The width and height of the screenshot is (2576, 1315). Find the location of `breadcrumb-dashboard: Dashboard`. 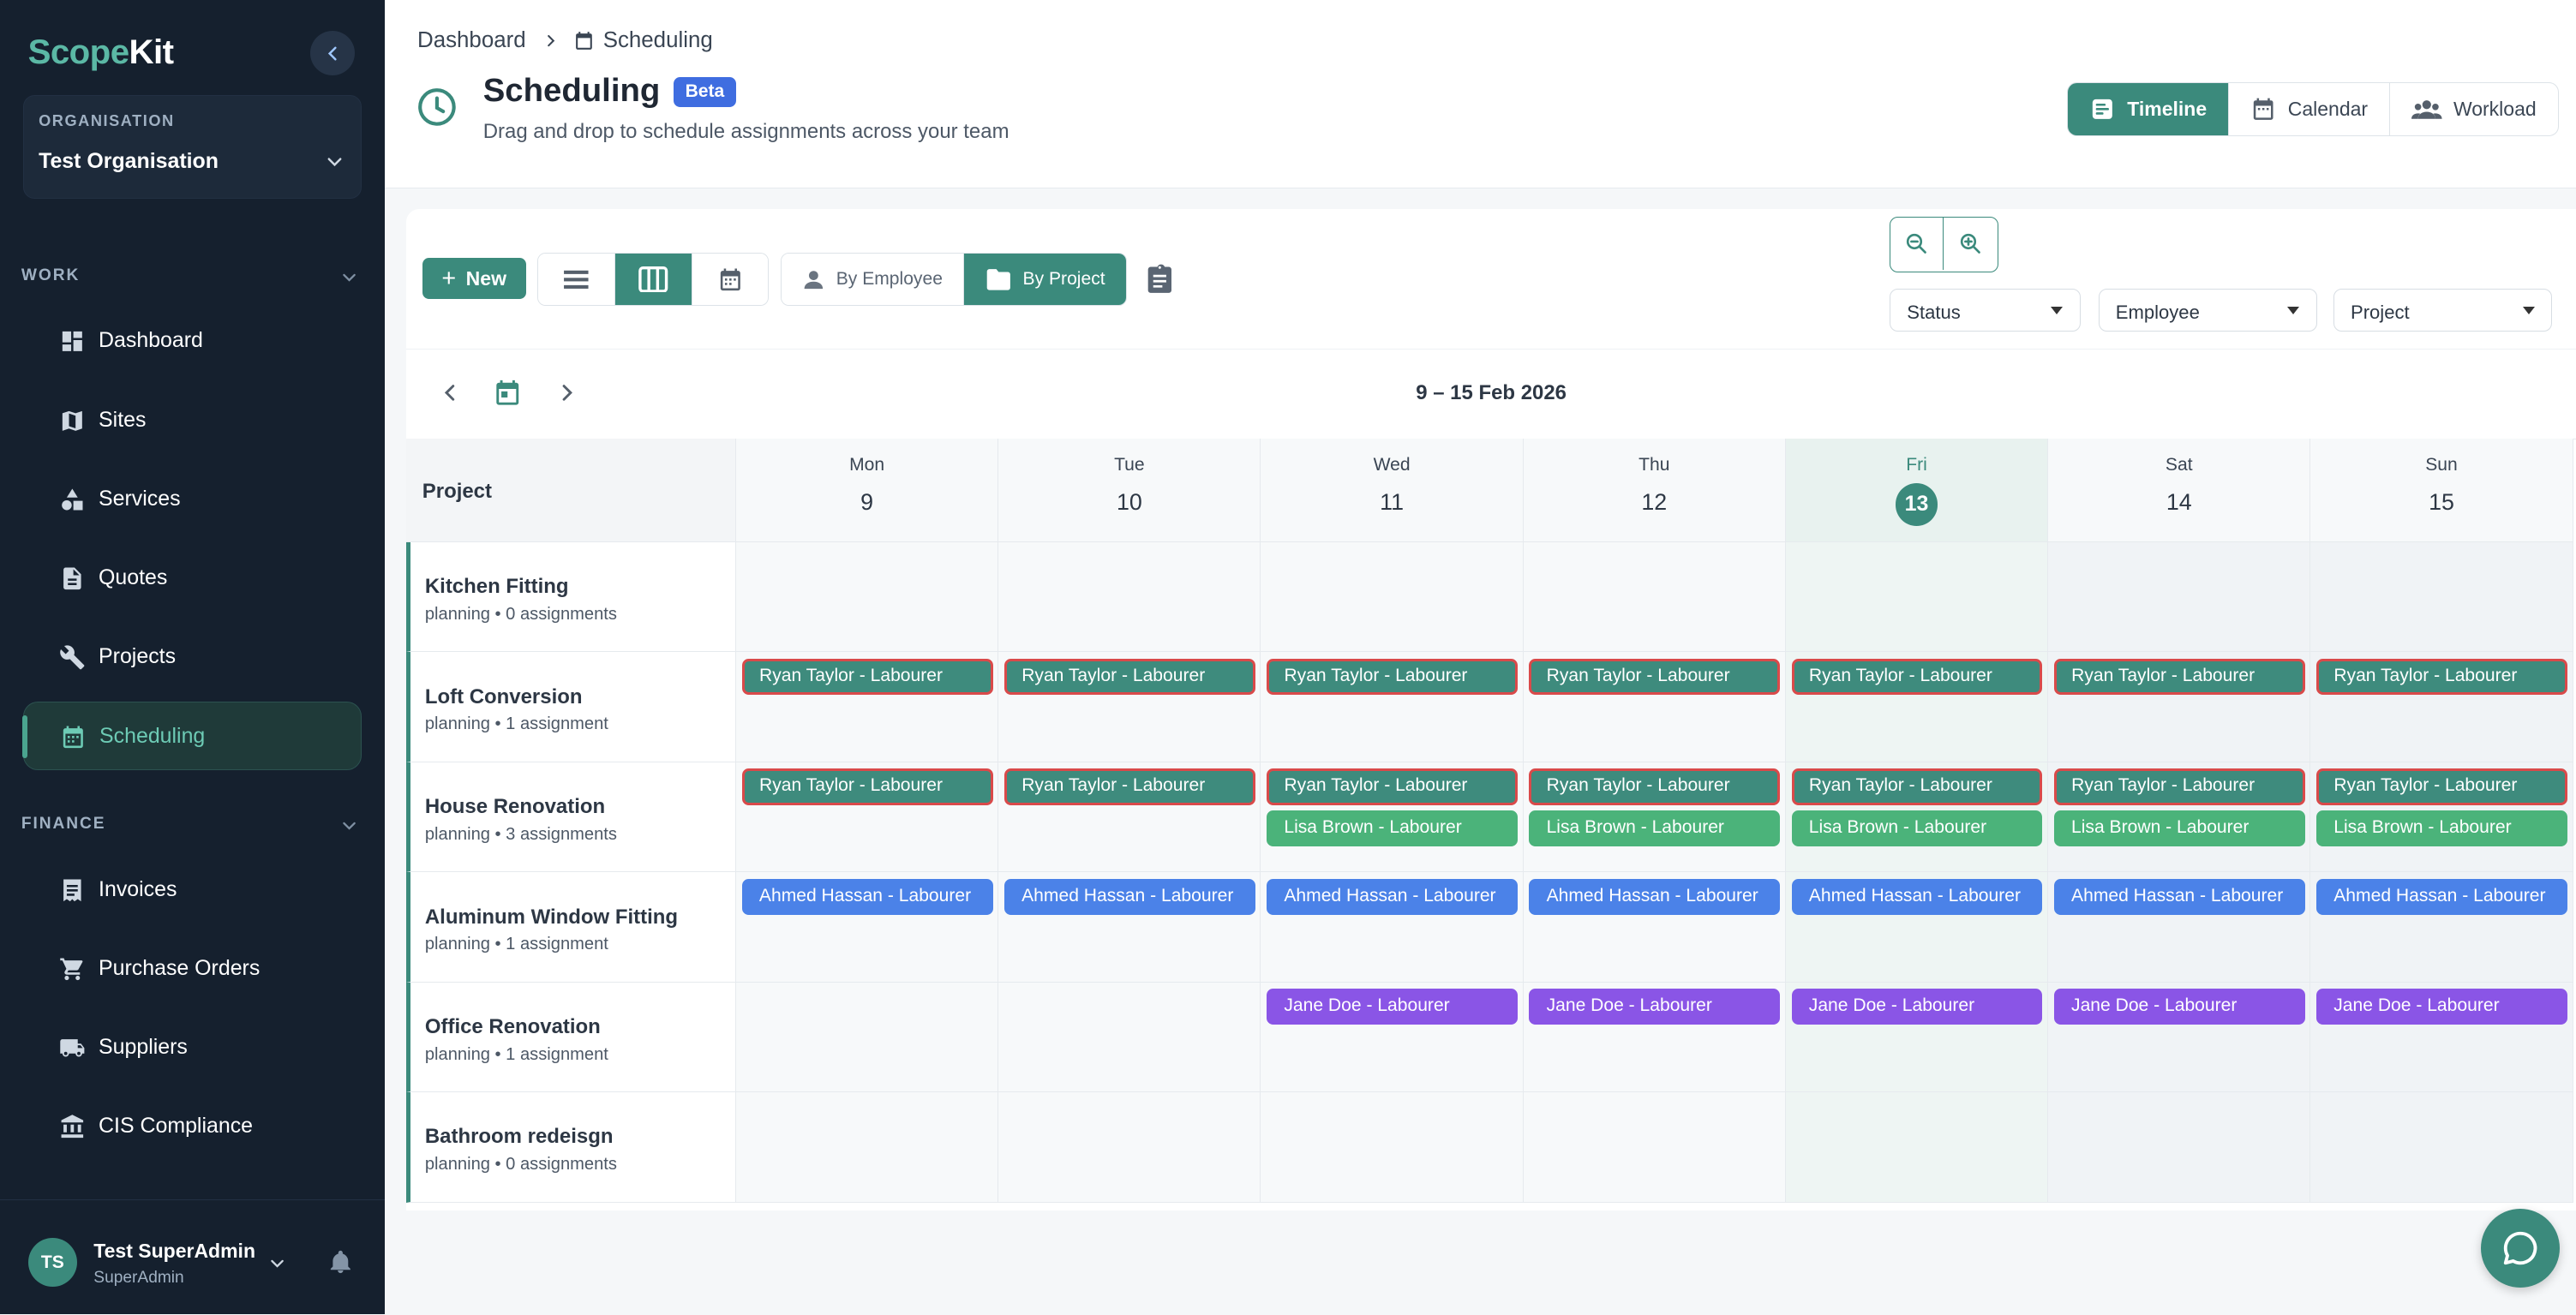

breadcrumb-dashboard: Dashboard is located at coordinates (471, 41).